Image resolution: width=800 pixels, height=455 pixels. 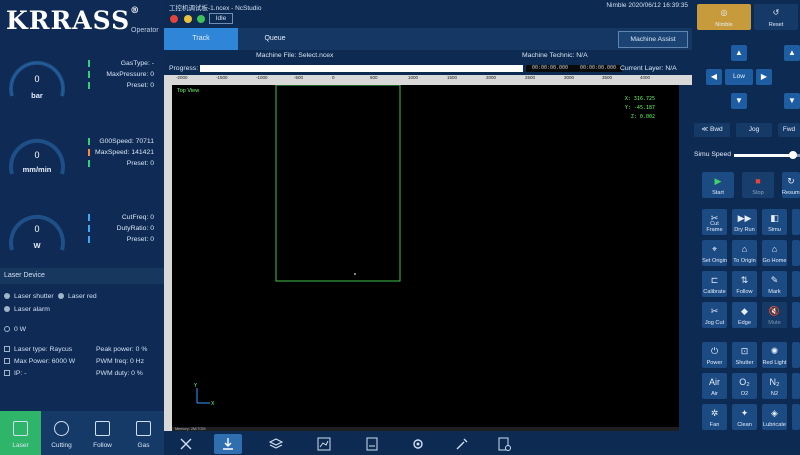 I want to click on forward-button: Fwd, so click(x=789, y=130).